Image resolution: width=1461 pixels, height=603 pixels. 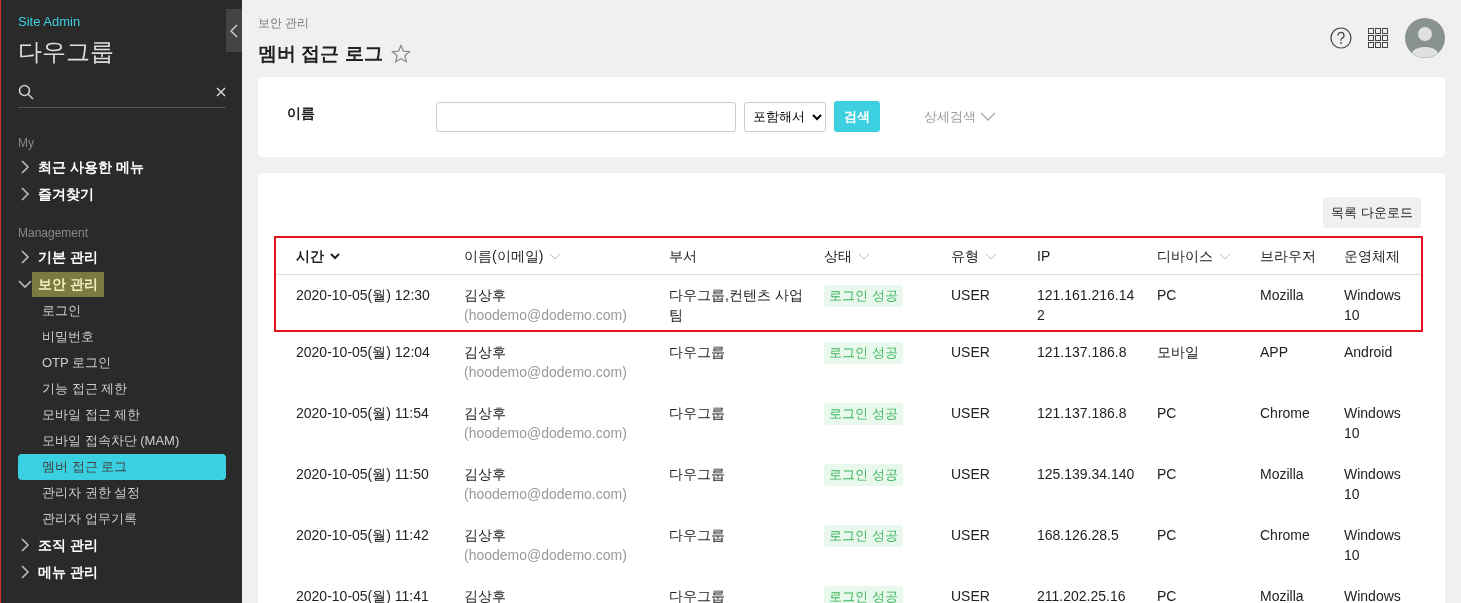 I want to click on ip-cell-text: 125.139.34.140, so click(x=1086, y=474).